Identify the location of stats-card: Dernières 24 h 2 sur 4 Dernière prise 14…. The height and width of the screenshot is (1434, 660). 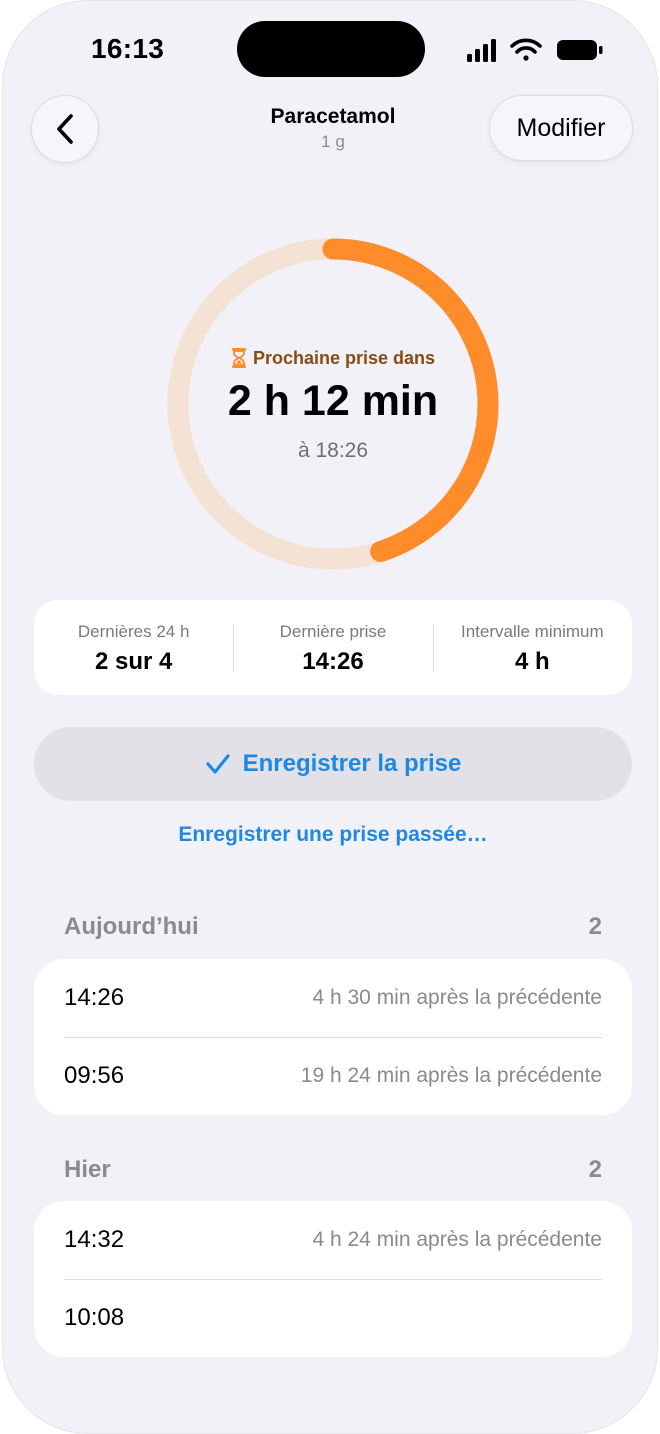
(333, 647).